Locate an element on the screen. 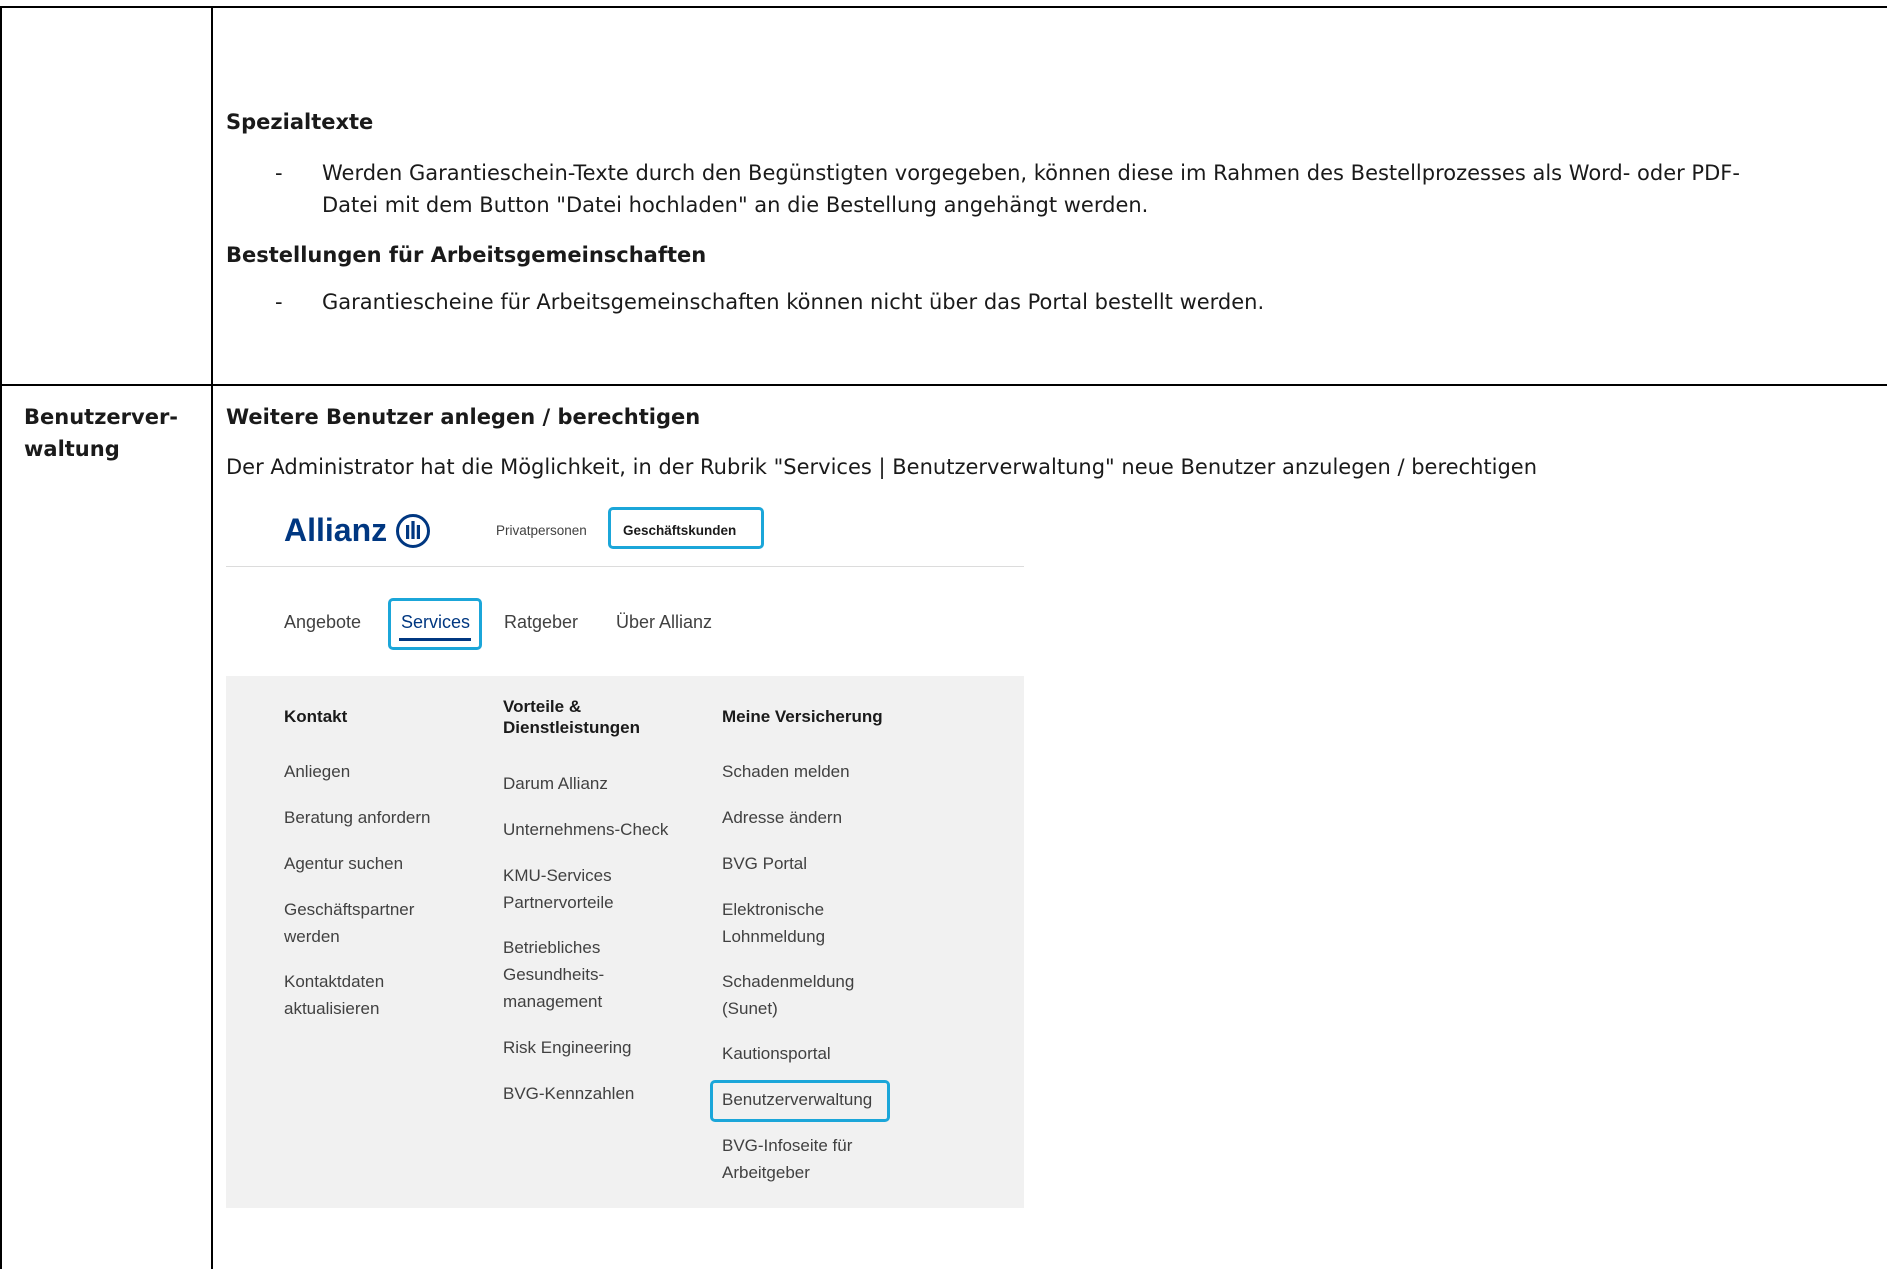  header-separator is located at coordinates (625, 566).